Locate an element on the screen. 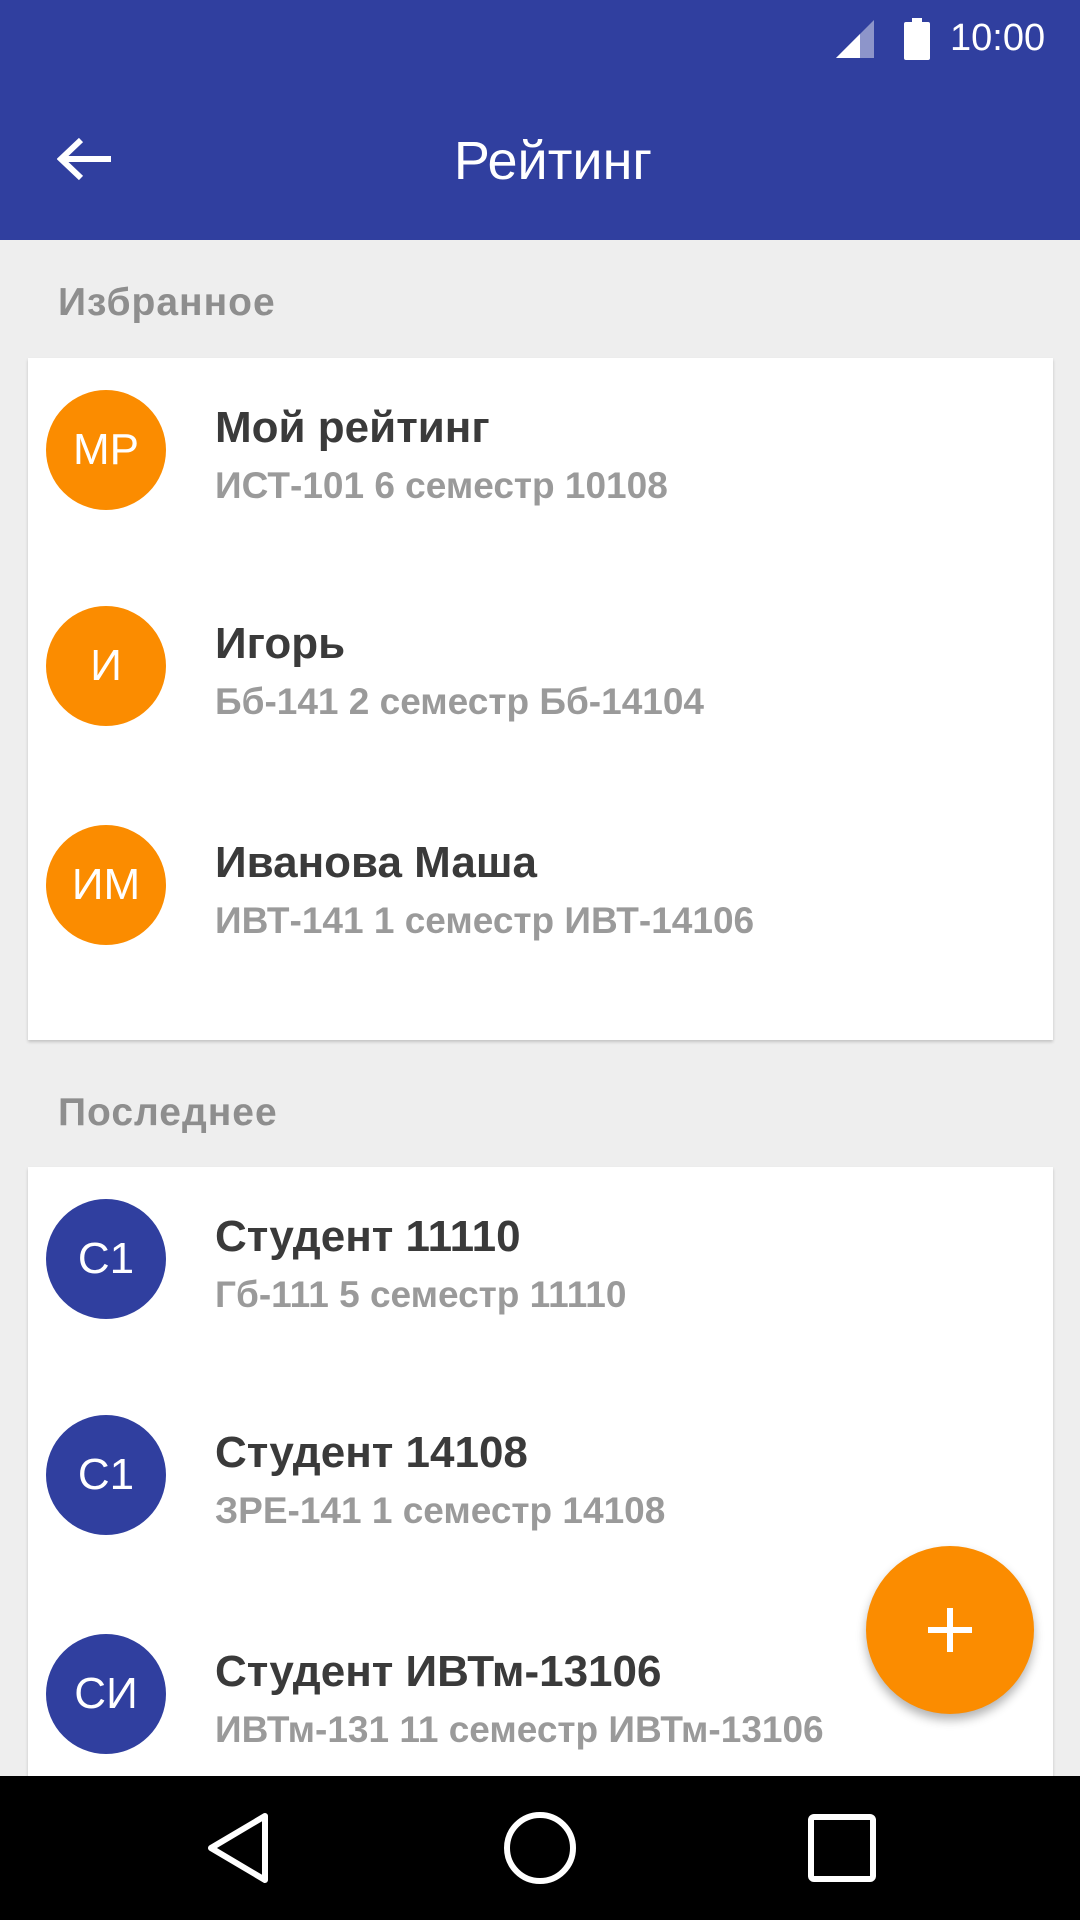 The width and height of the screenshot is (1080, 1920). app-header: 10:00 Рейтинг is located at coordinates (540, 120).